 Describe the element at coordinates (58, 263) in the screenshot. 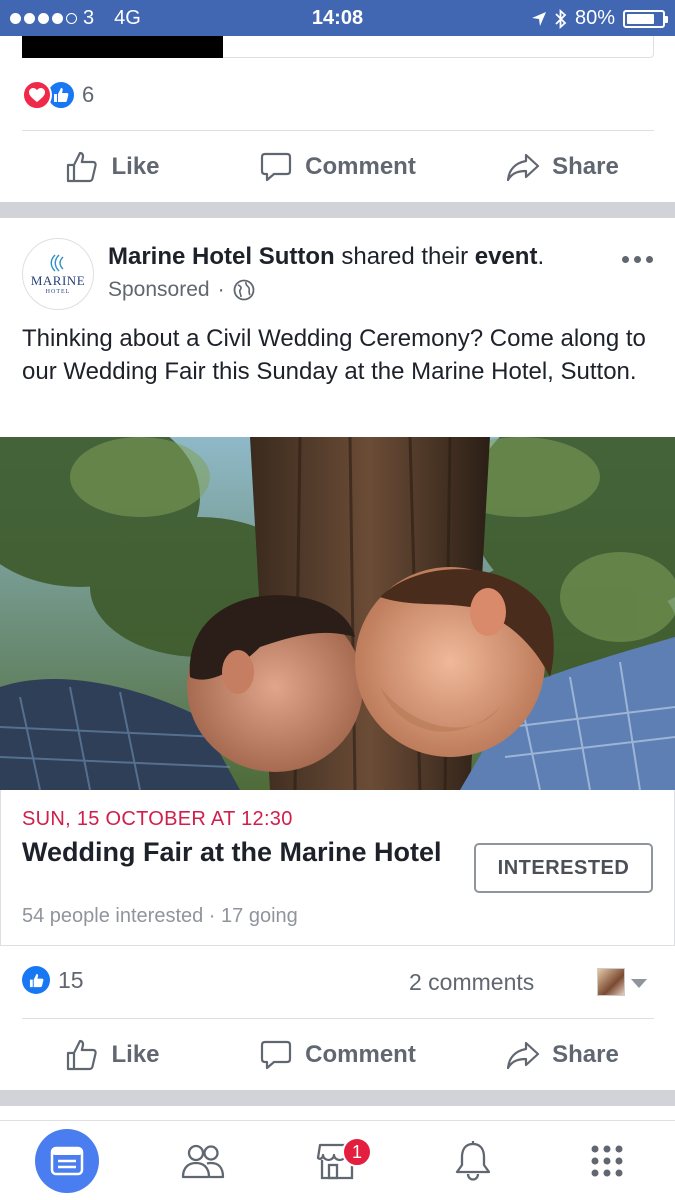

I see `wave-logo-icon` at that location.